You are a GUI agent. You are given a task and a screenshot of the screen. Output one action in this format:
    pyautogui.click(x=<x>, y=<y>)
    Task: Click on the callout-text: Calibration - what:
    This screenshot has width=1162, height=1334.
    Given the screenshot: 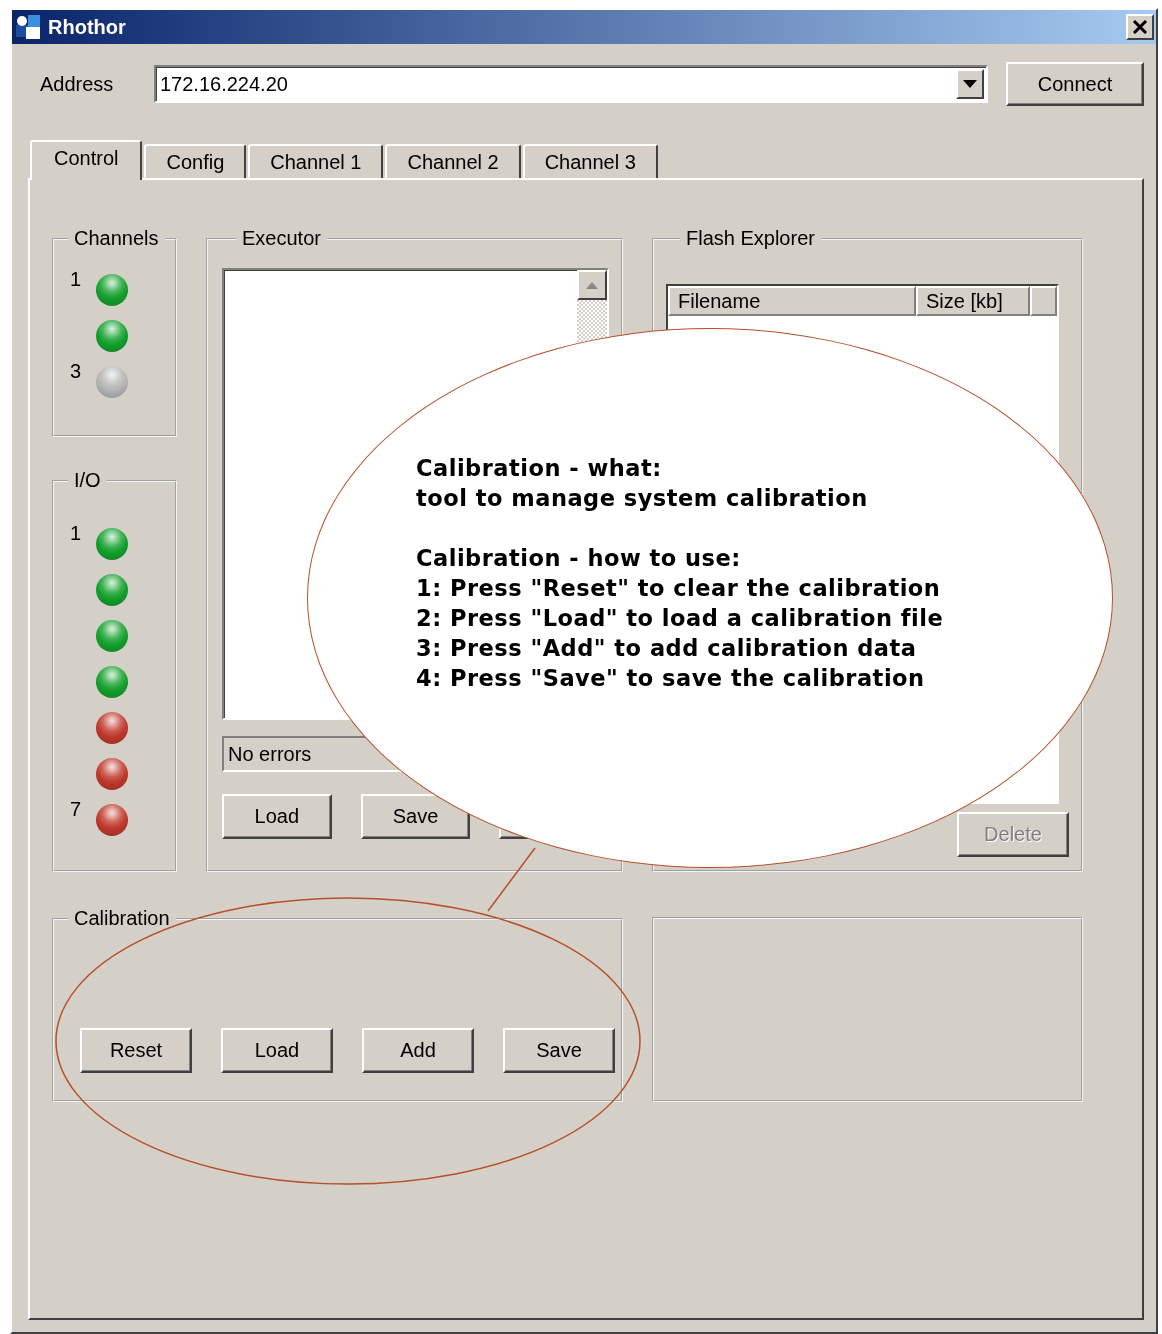 What is the action you would take?
    pyautogui.click(x=539, y=468)
    